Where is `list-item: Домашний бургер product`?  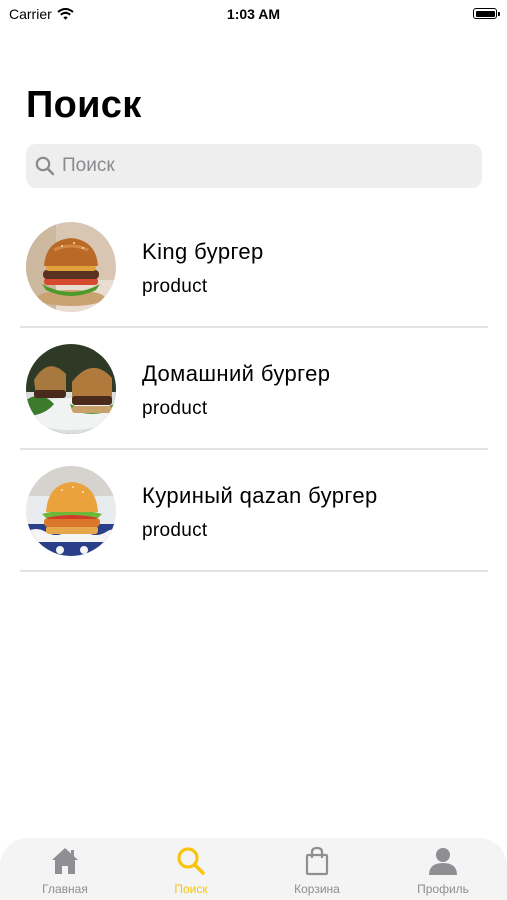
list-item: Домашний бургер product is located at coordinates (253, 389).